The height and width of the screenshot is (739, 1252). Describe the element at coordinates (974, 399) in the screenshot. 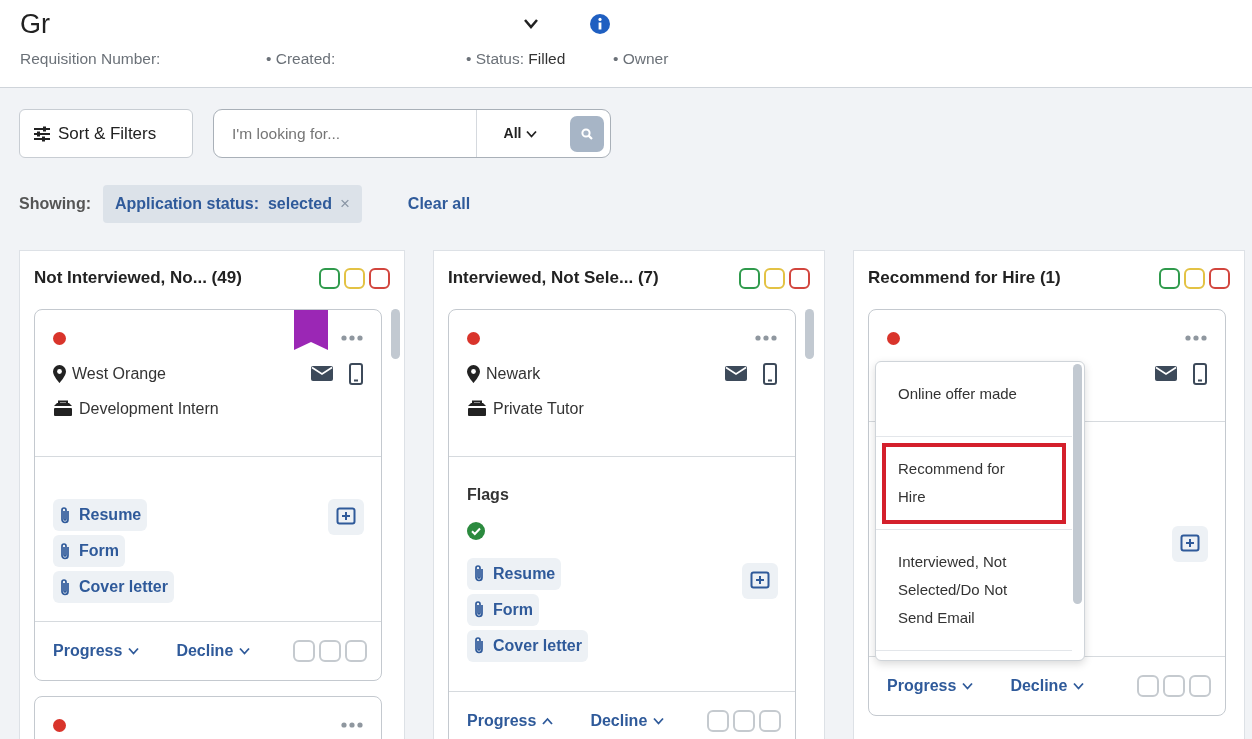

I see `menu-item: Online offer made` at that location.